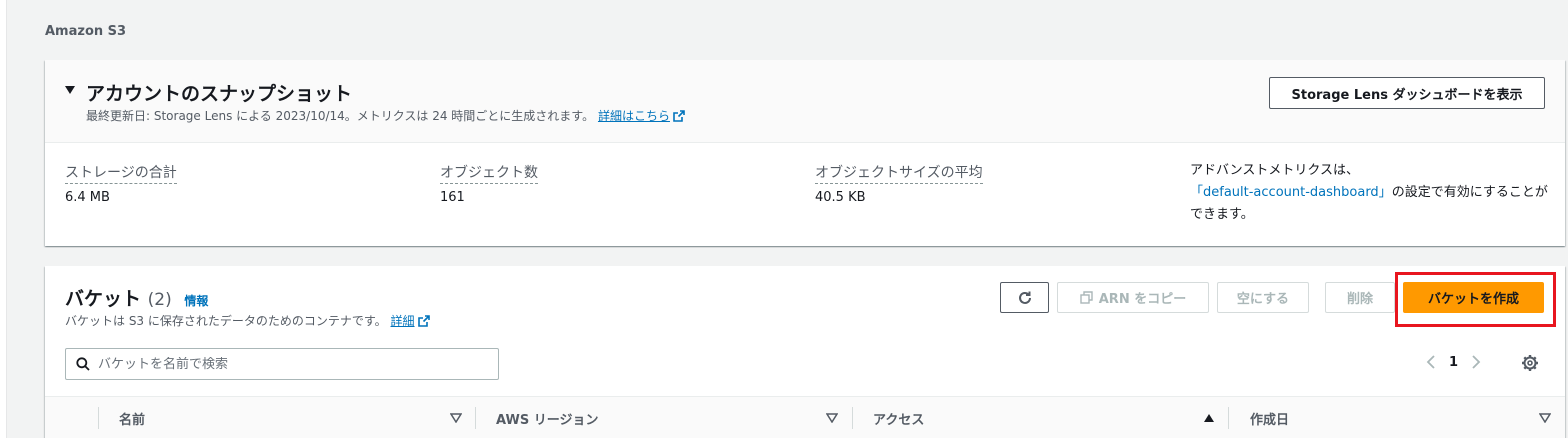 The height and width of the screenshot is (438, 1568). What do you see at coordinates (805, 417) in the screenshot?
I see `table-header: 名前 AWS リージョン アクセス 作成日` at bounding box center [805, 417].